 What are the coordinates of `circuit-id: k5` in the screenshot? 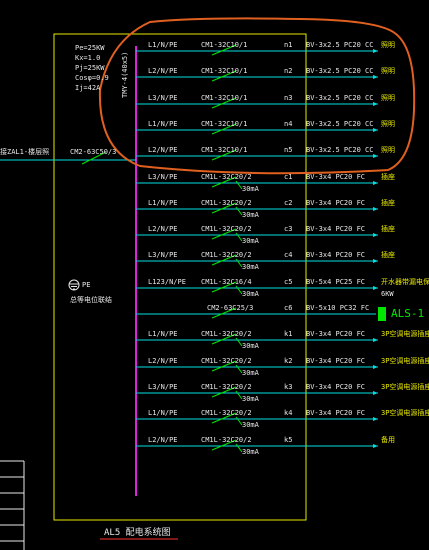 It's located at (288, 440).